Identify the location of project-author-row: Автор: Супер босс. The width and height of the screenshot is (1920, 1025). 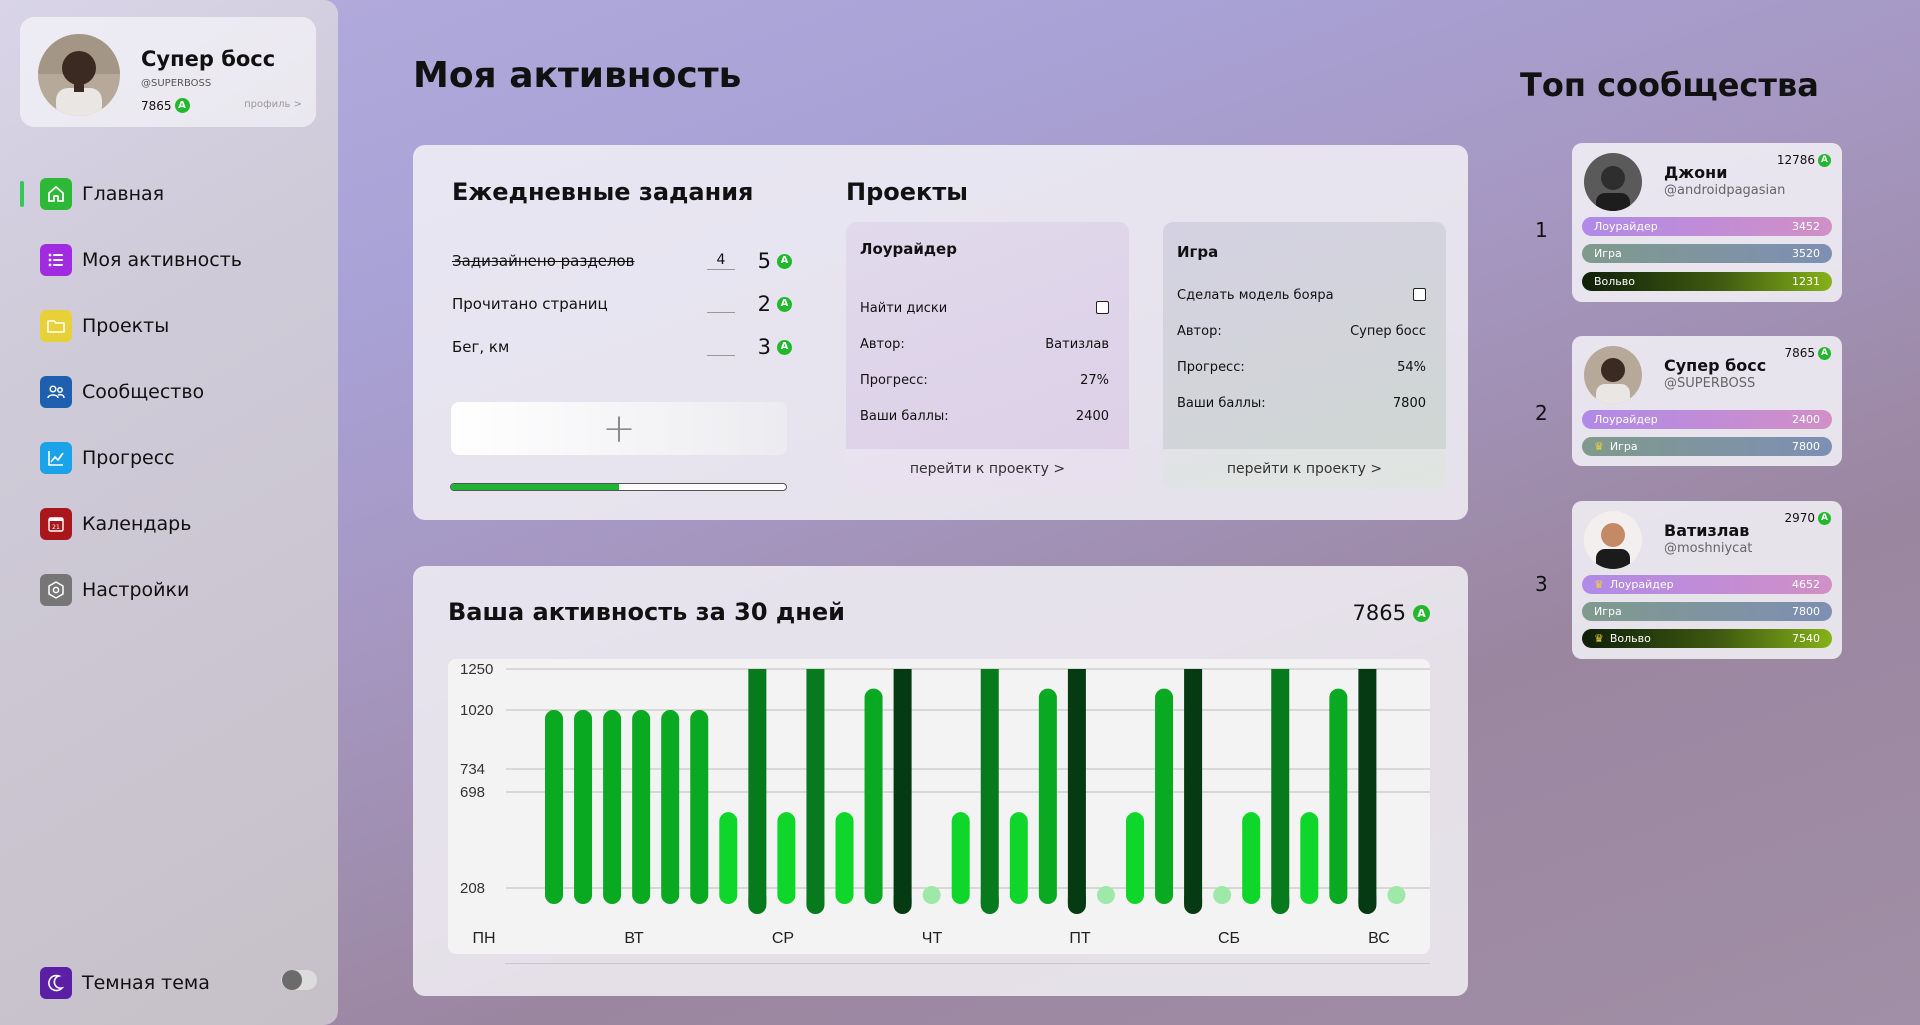
(1301, 331).